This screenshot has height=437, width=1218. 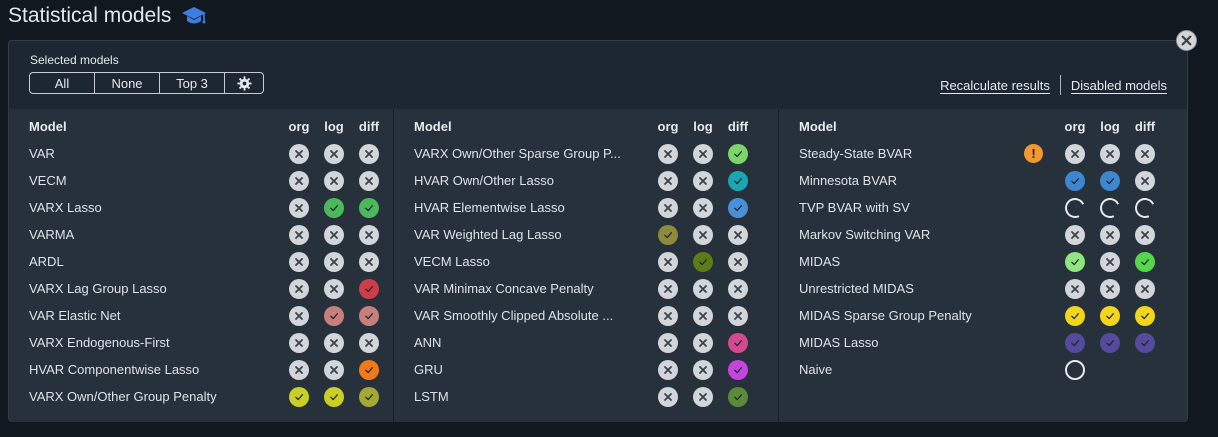 I want to click on model-row: VECM, so click(x=201, y=181).